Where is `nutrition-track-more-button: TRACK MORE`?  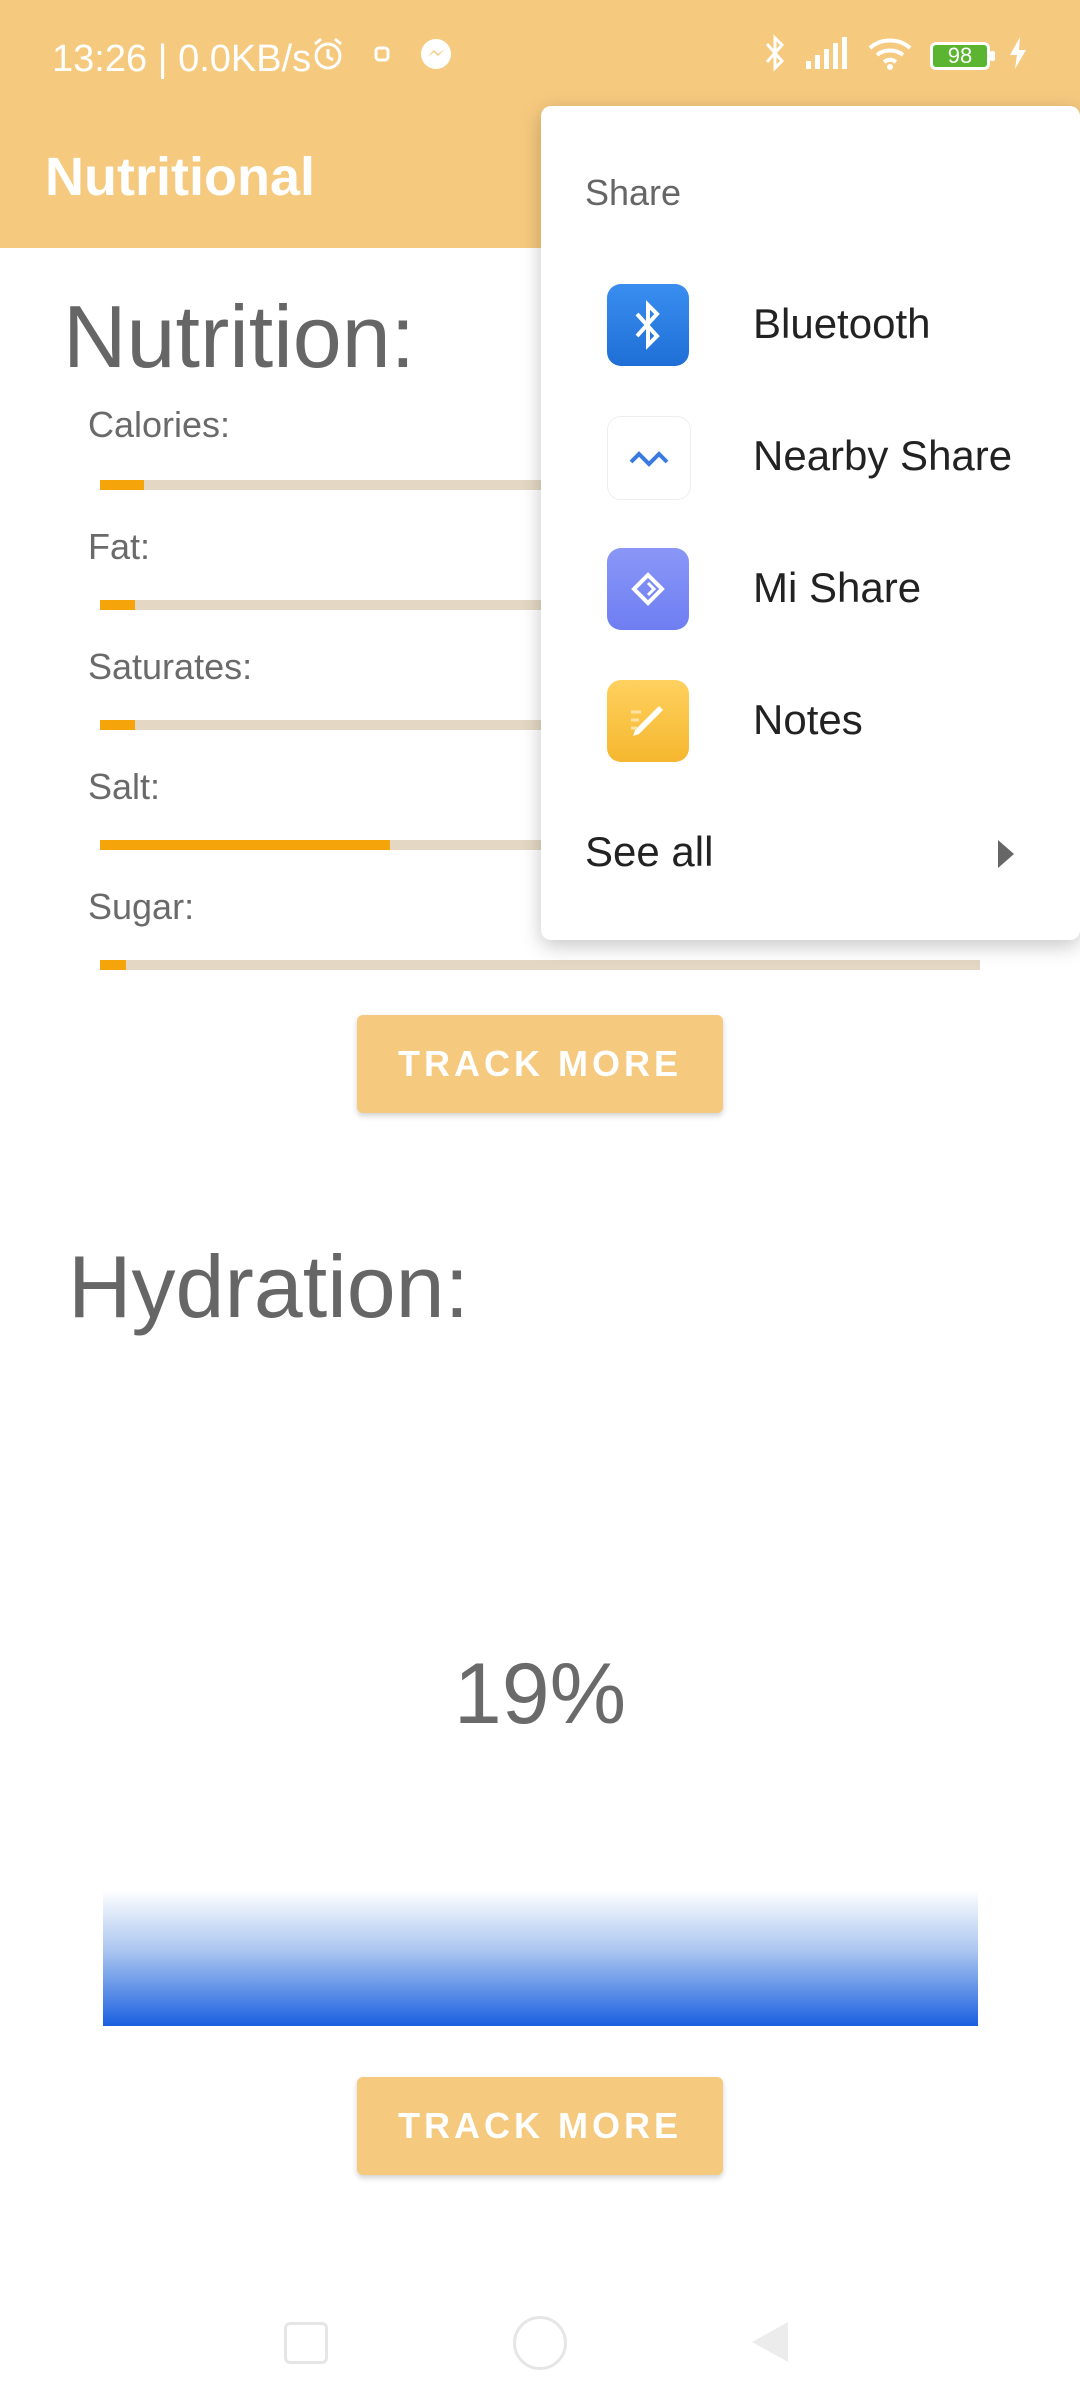 nutrition-track-more-button: TRACK MORE is located at coordinates (540, 1064).